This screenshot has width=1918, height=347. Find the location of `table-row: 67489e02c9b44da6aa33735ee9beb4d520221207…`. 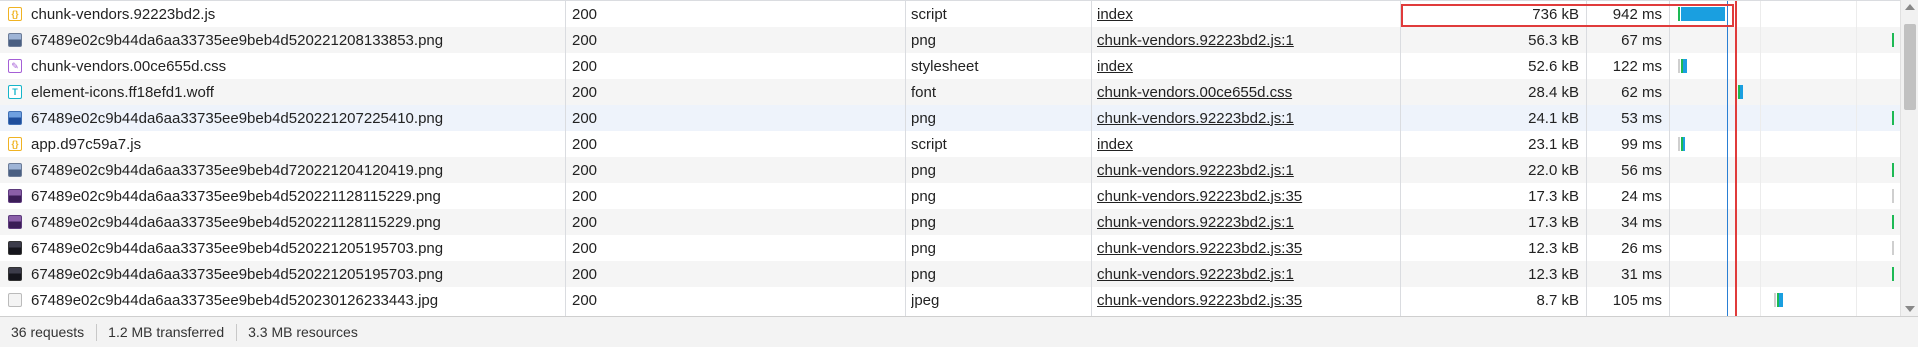

table-row: 67489e02c9b44da6aa33735ee9beb4d520221207… is located at coordinates (950, 118).